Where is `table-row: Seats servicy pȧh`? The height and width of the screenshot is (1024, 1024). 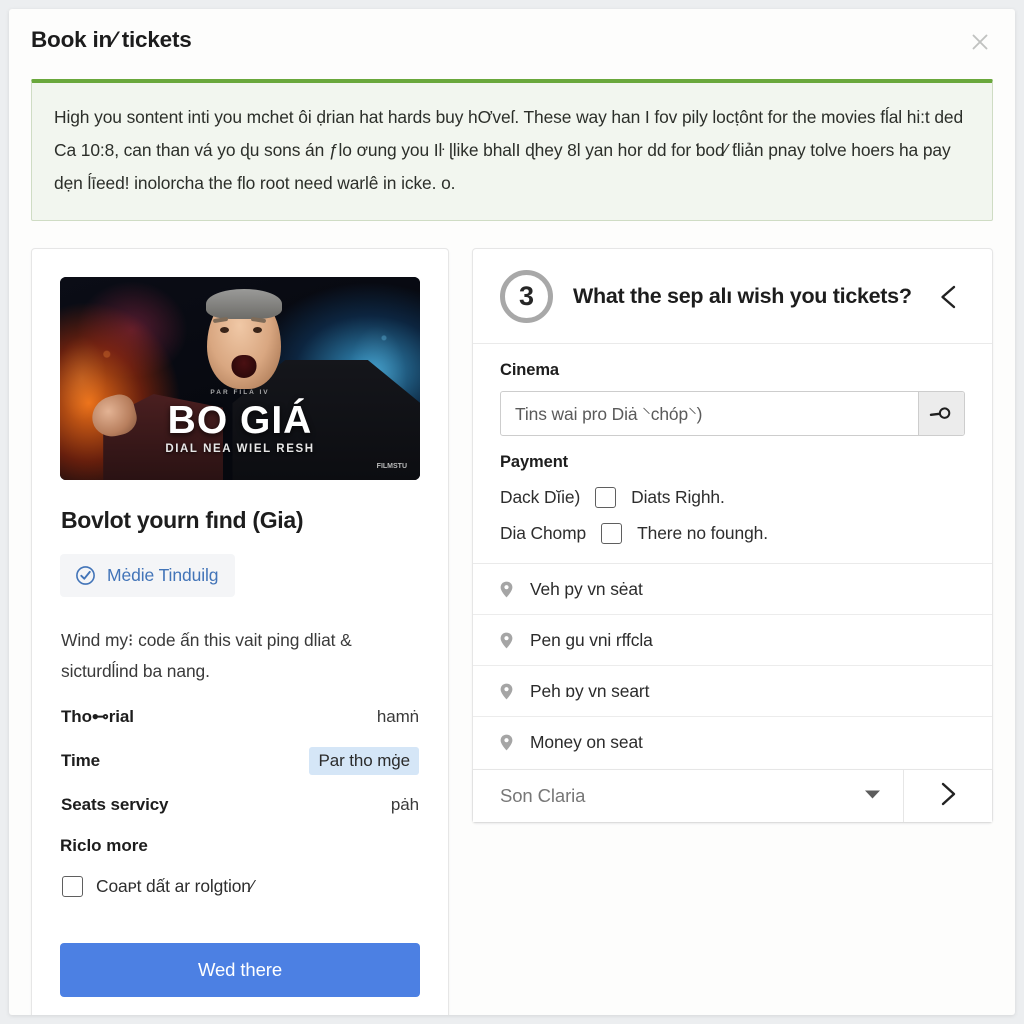 table-row: Seats servicy pȧh is located at coordinates (240, 805).